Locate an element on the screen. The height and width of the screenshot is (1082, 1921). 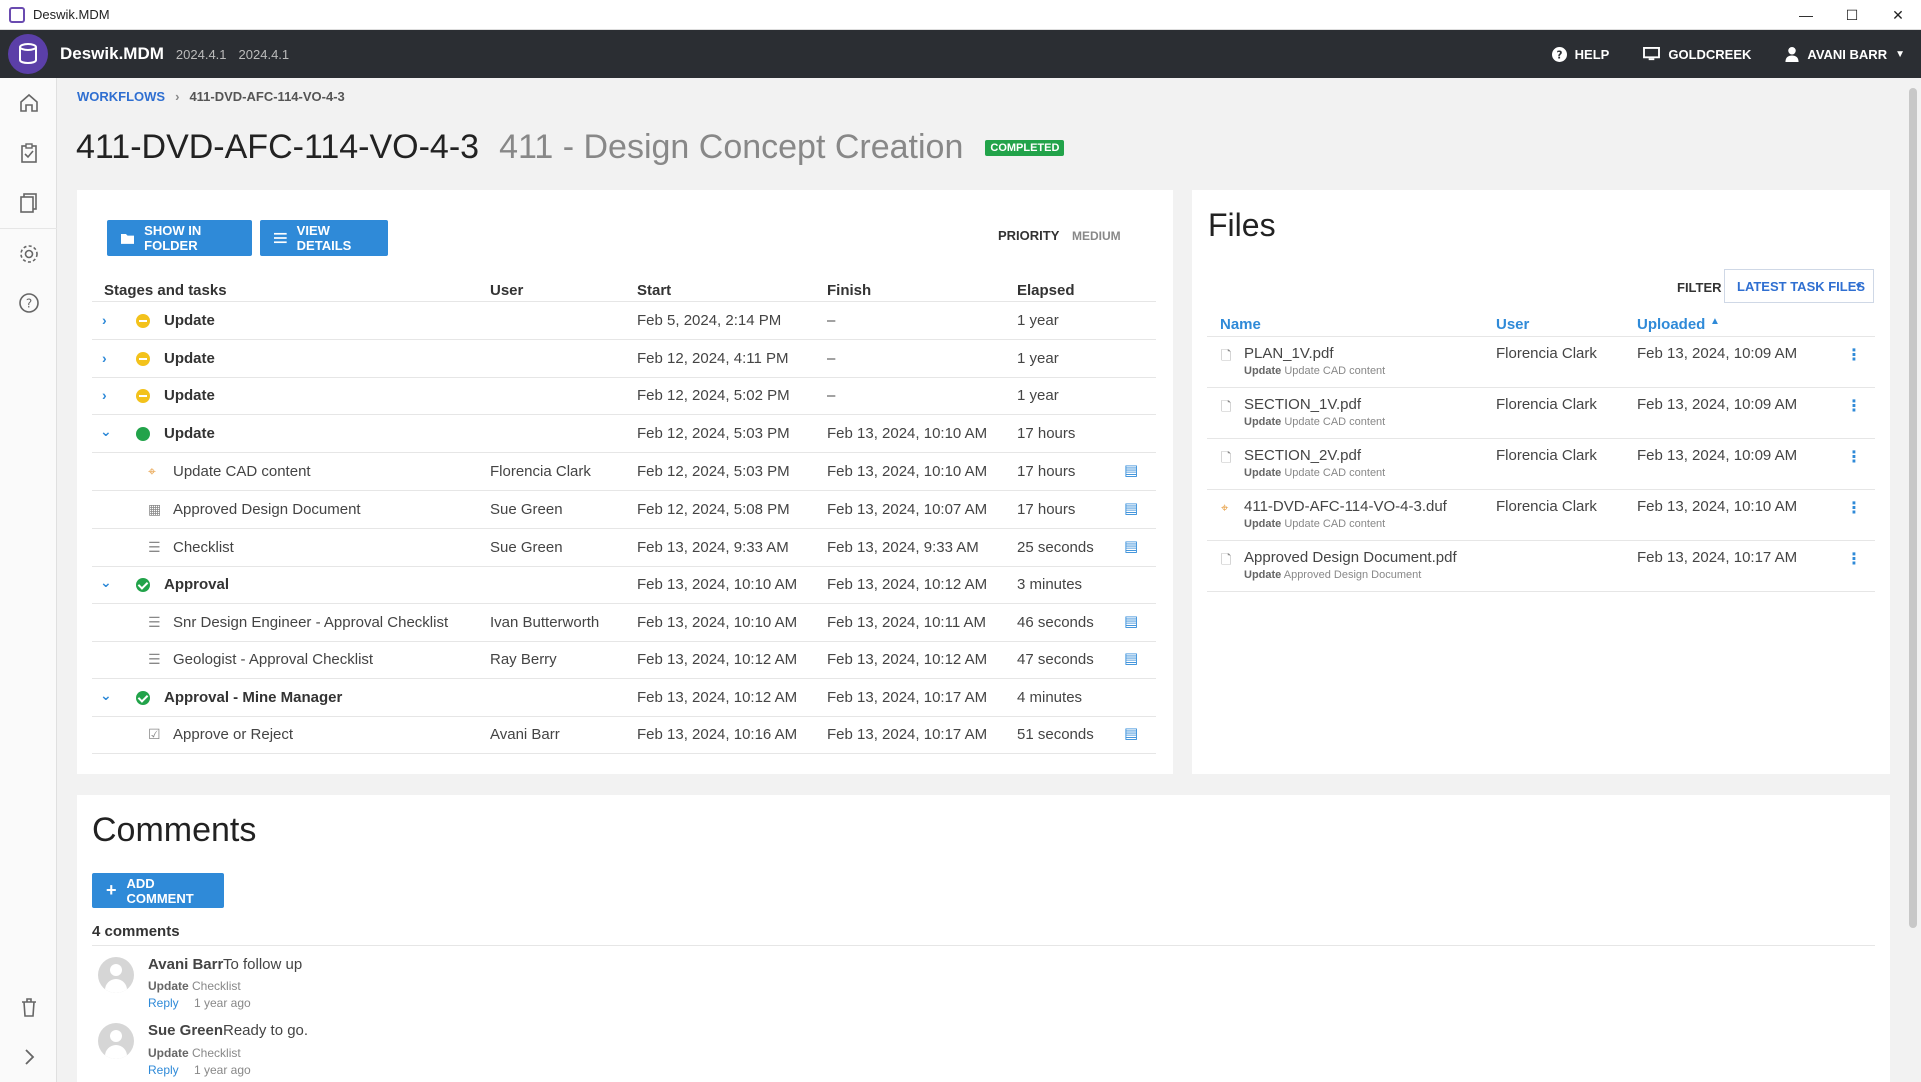
stage-elapsed: 1 year is located at coordinates (1038, 395).